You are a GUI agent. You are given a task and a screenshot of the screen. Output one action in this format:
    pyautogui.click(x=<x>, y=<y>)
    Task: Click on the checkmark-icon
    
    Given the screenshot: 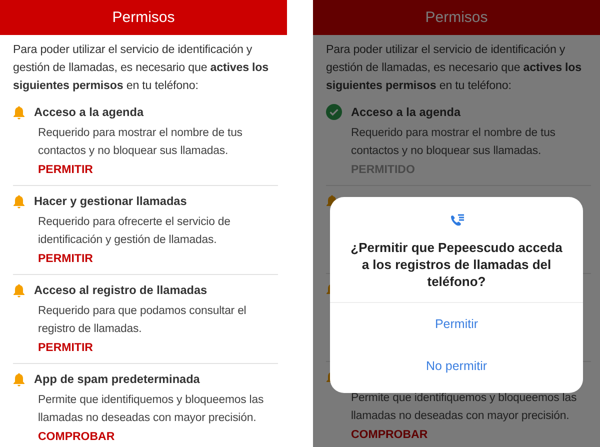 What is the action you would take?
    pyautogui.click(x=334, y=112)
    